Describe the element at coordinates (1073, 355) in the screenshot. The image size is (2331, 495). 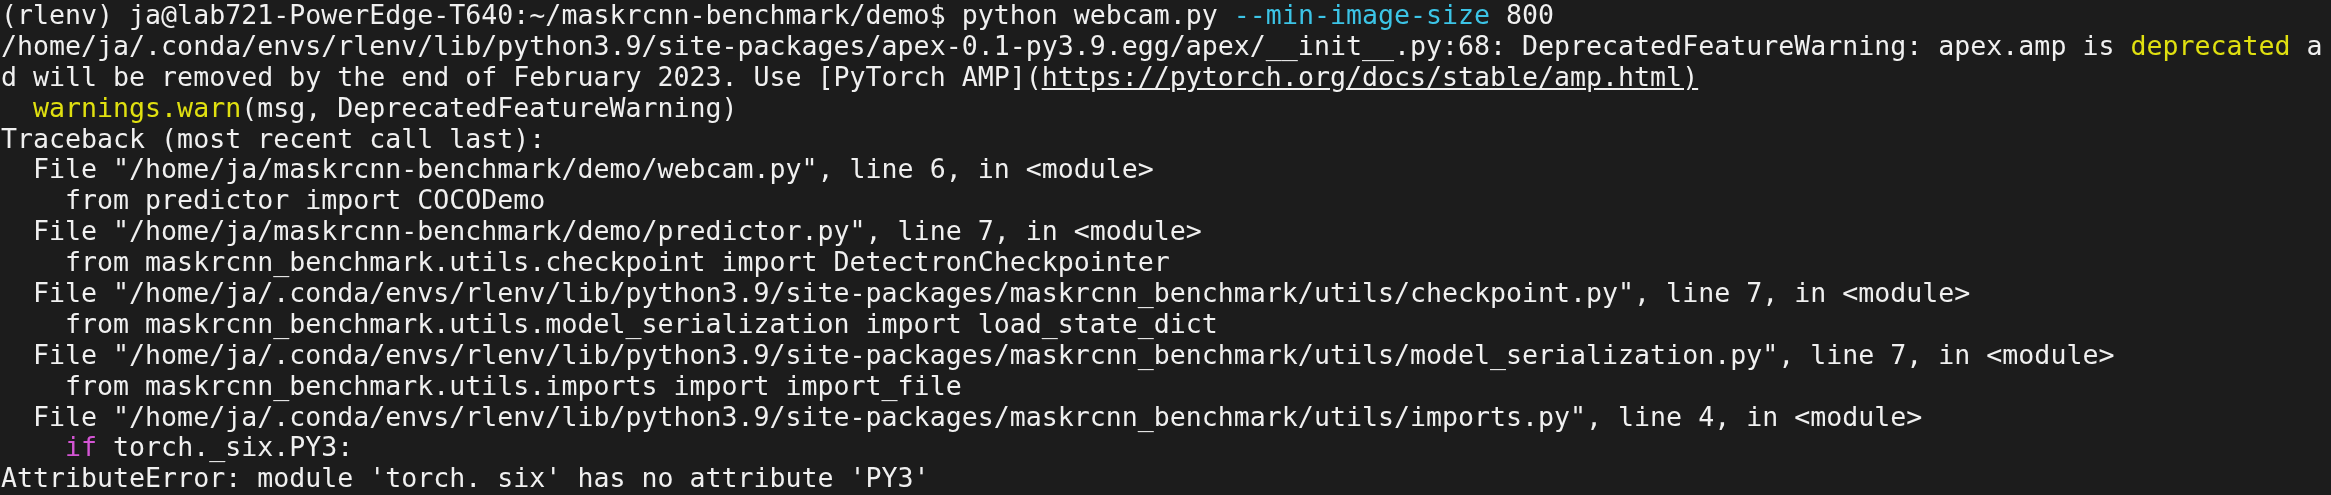
I see `terminal-line: File "/home/ja/.conda/envs/rlenv/lib/python3.9/site-packages/maskrcnn_benchmark/utils/model_serialization.py", line 7, in <module>` at that location.